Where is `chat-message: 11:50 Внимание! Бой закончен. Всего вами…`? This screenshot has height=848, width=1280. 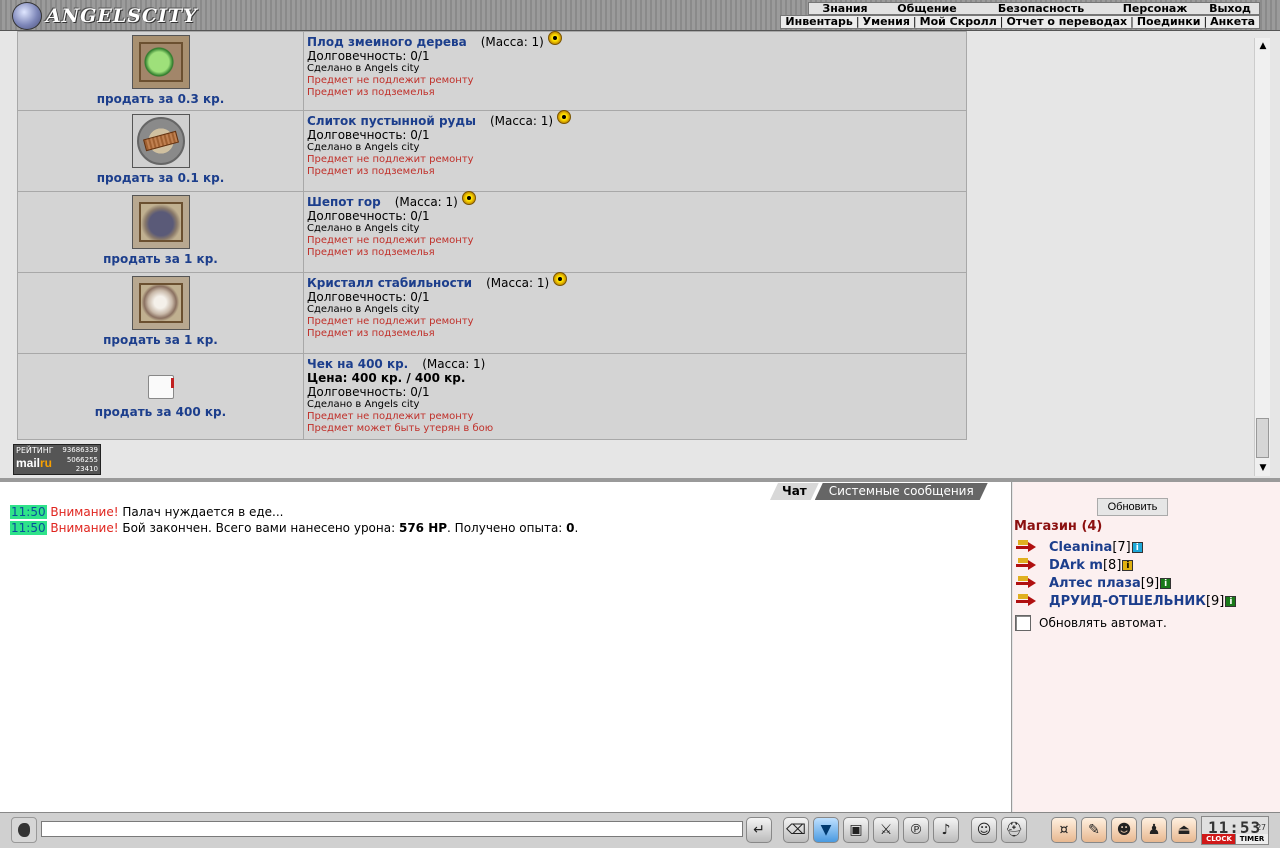 chat-message: 11:50 Внимание! Бой закончен. Всего вами… is located at coordinates (294, 528).